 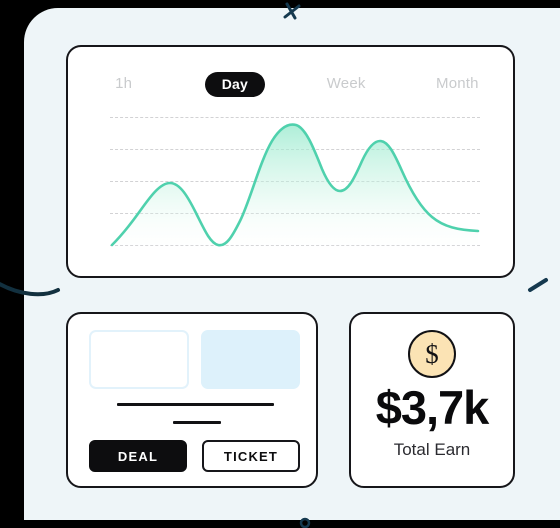 I want to click on tab-day: Day, so click(x=234, y=84).